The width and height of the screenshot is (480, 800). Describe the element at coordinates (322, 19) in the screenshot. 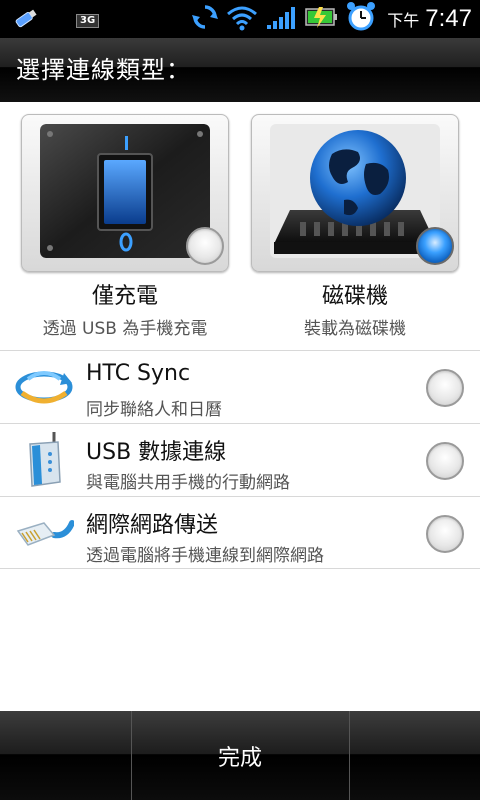

I see `battery-charging-icon` at that location.